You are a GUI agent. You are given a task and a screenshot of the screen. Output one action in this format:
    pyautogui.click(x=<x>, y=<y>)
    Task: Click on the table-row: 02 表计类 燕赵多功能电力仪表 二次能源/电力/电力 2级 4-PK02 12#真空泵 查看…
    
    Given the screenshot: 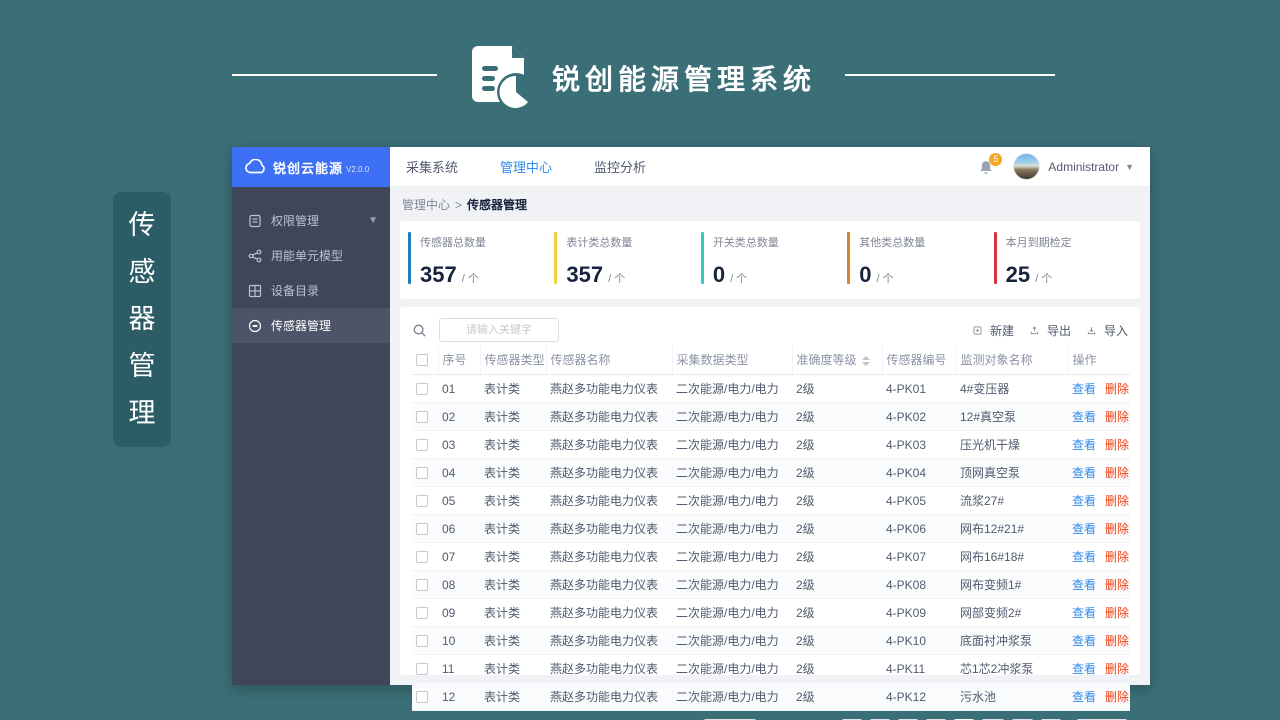 What is the action you would take?
    pyautogui.click(x=771, y=416)
    